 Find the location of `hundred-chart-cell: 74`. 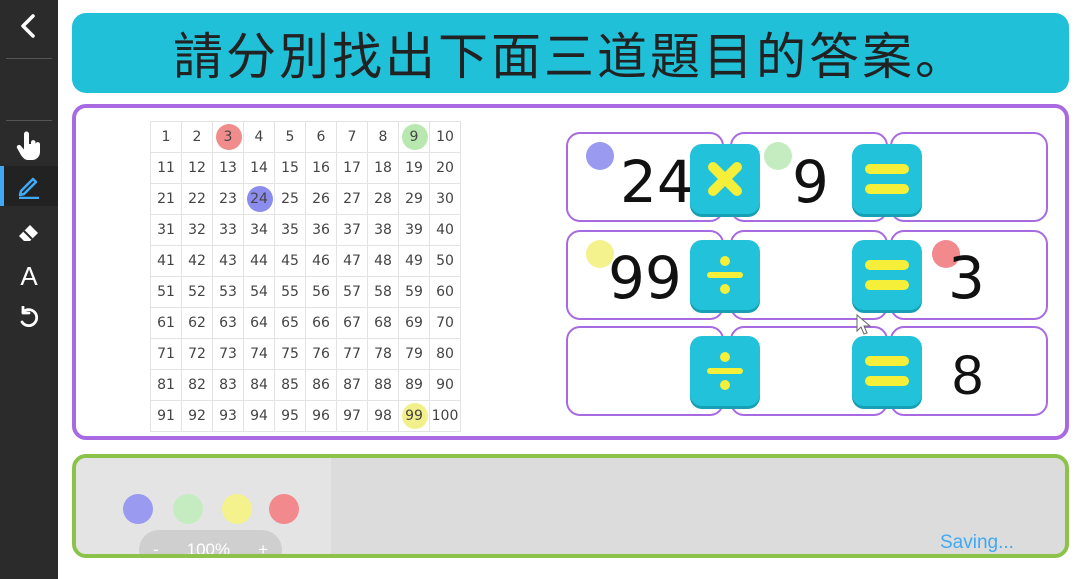

hundred-chart-cell: 74 is located at coordinates (259, 354).